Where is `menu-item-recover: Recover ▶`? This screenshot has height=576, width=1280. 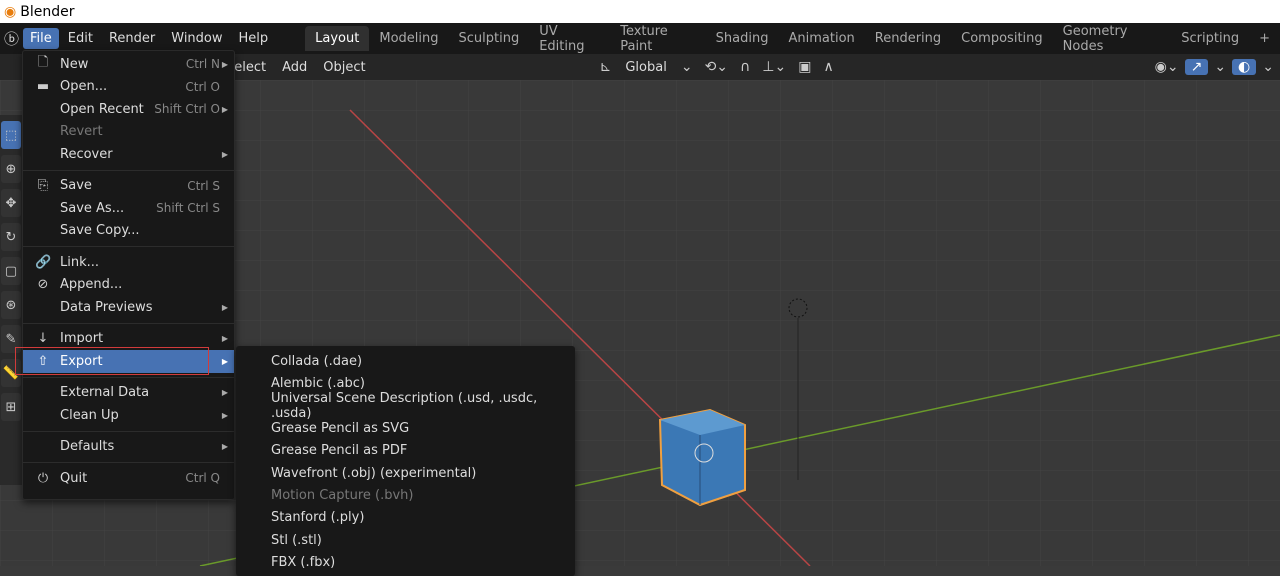
menu-item-recover: Recover ▶ is located at coordinates (128, 154).